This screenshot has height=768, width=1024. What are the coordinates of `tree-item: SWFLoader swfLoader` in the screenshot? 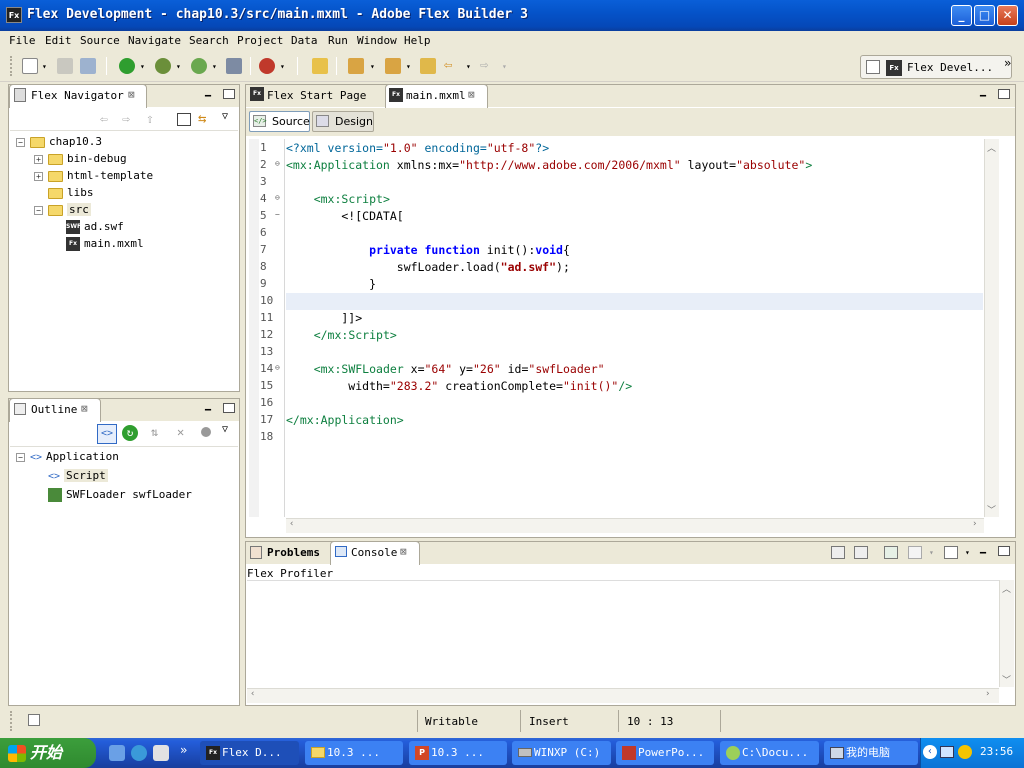 It's located at (126, 495).